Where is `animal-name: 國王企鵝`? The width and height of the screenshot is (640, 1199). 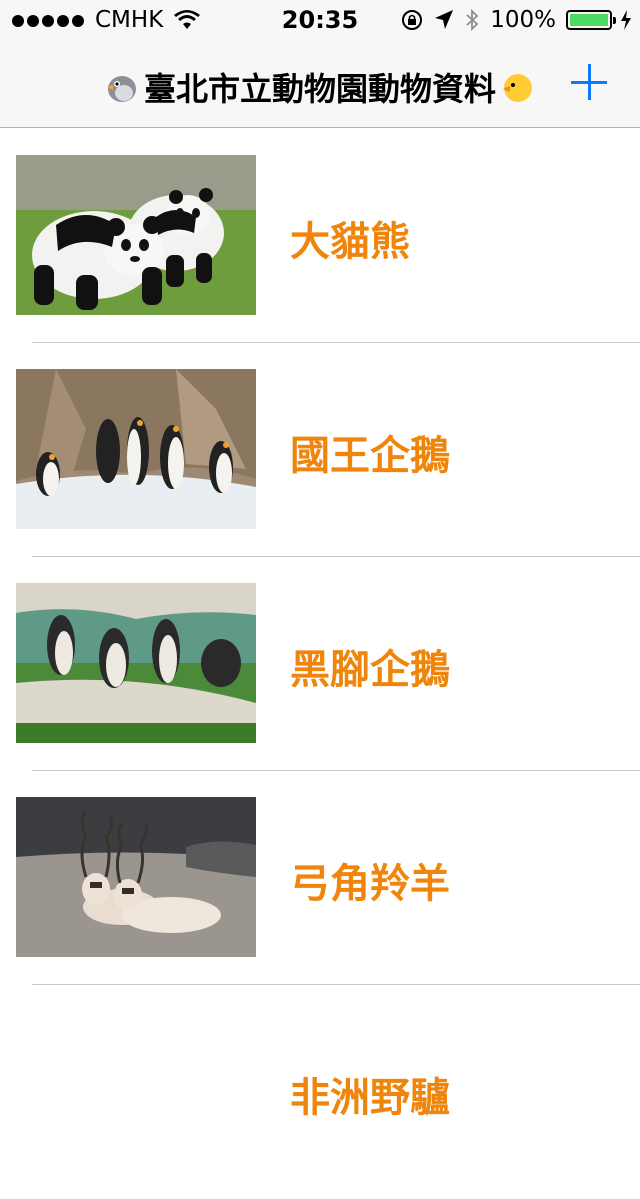
animal-name: 國王企鵝 is located at coordinates (370, 456).